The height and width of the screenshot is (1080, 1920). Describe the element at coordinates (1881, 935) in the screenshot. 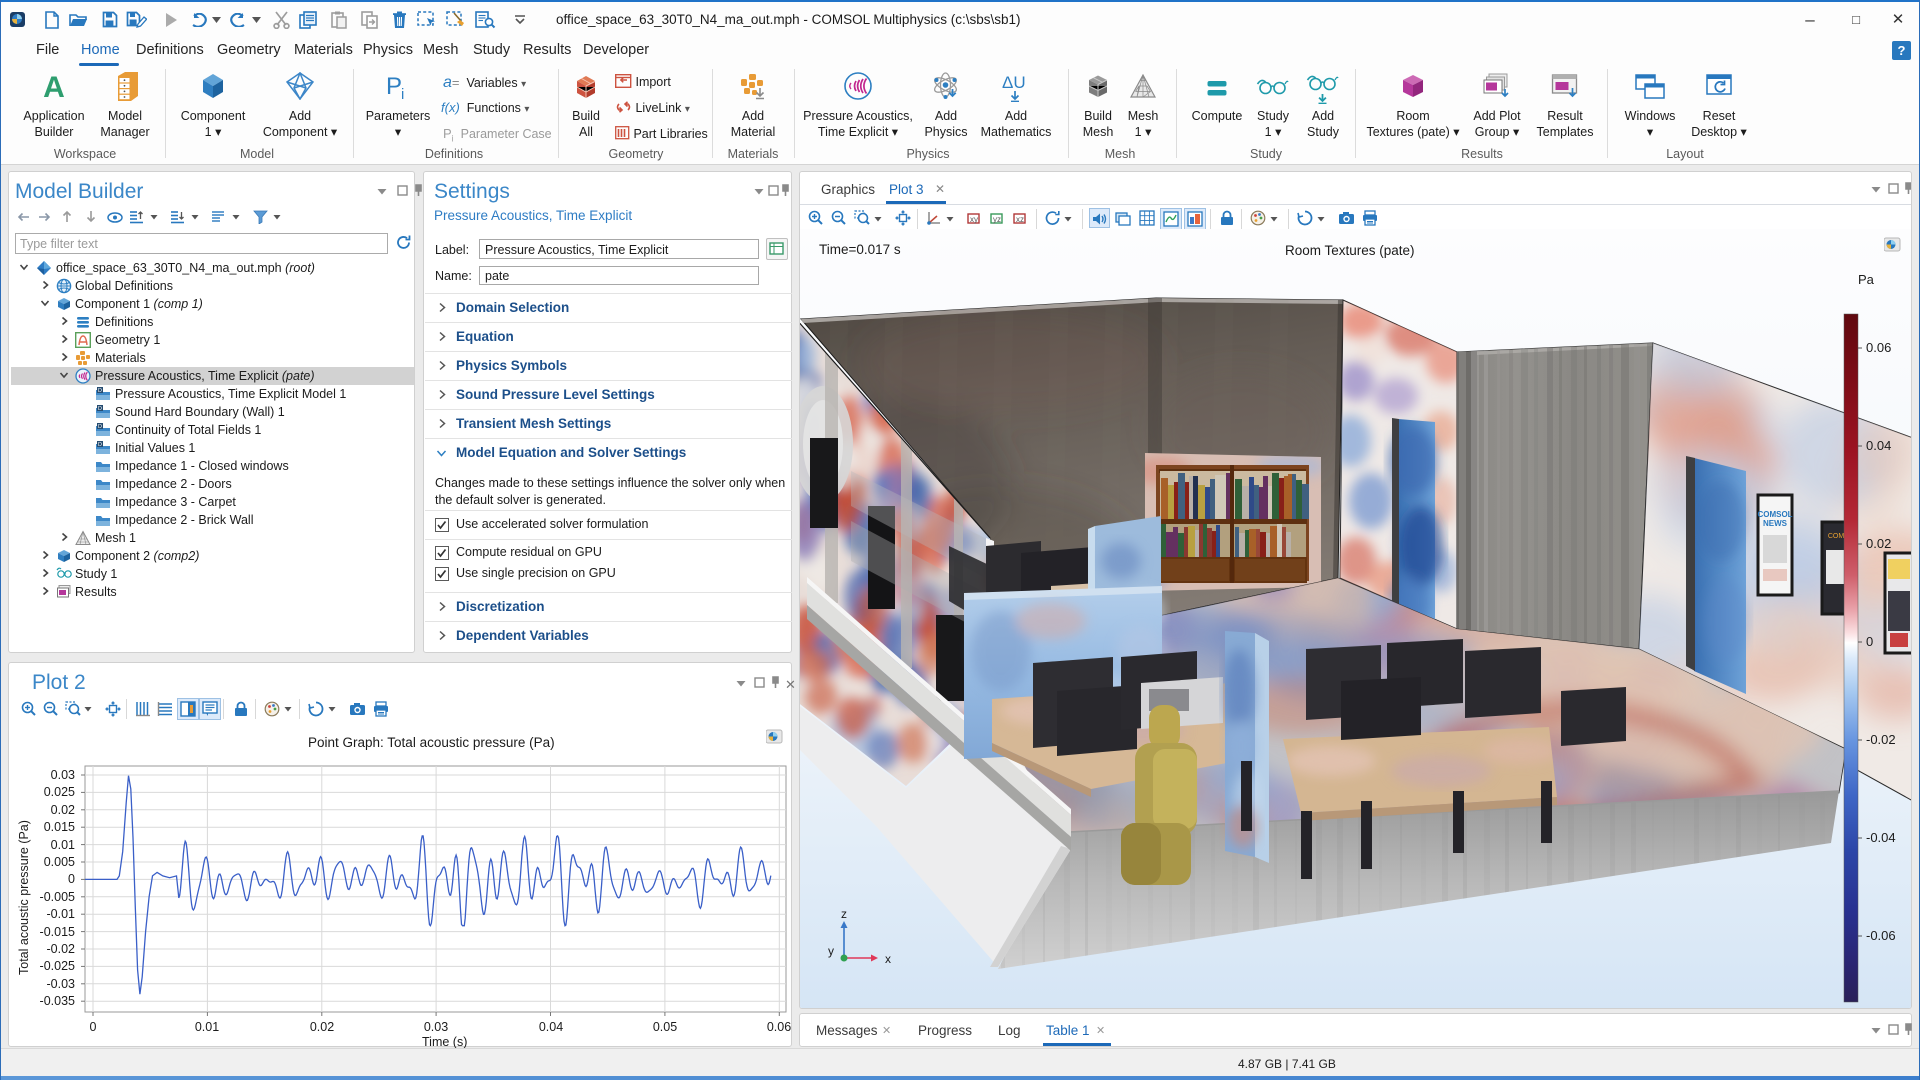

I see `svg-text: -0.06` at that location.